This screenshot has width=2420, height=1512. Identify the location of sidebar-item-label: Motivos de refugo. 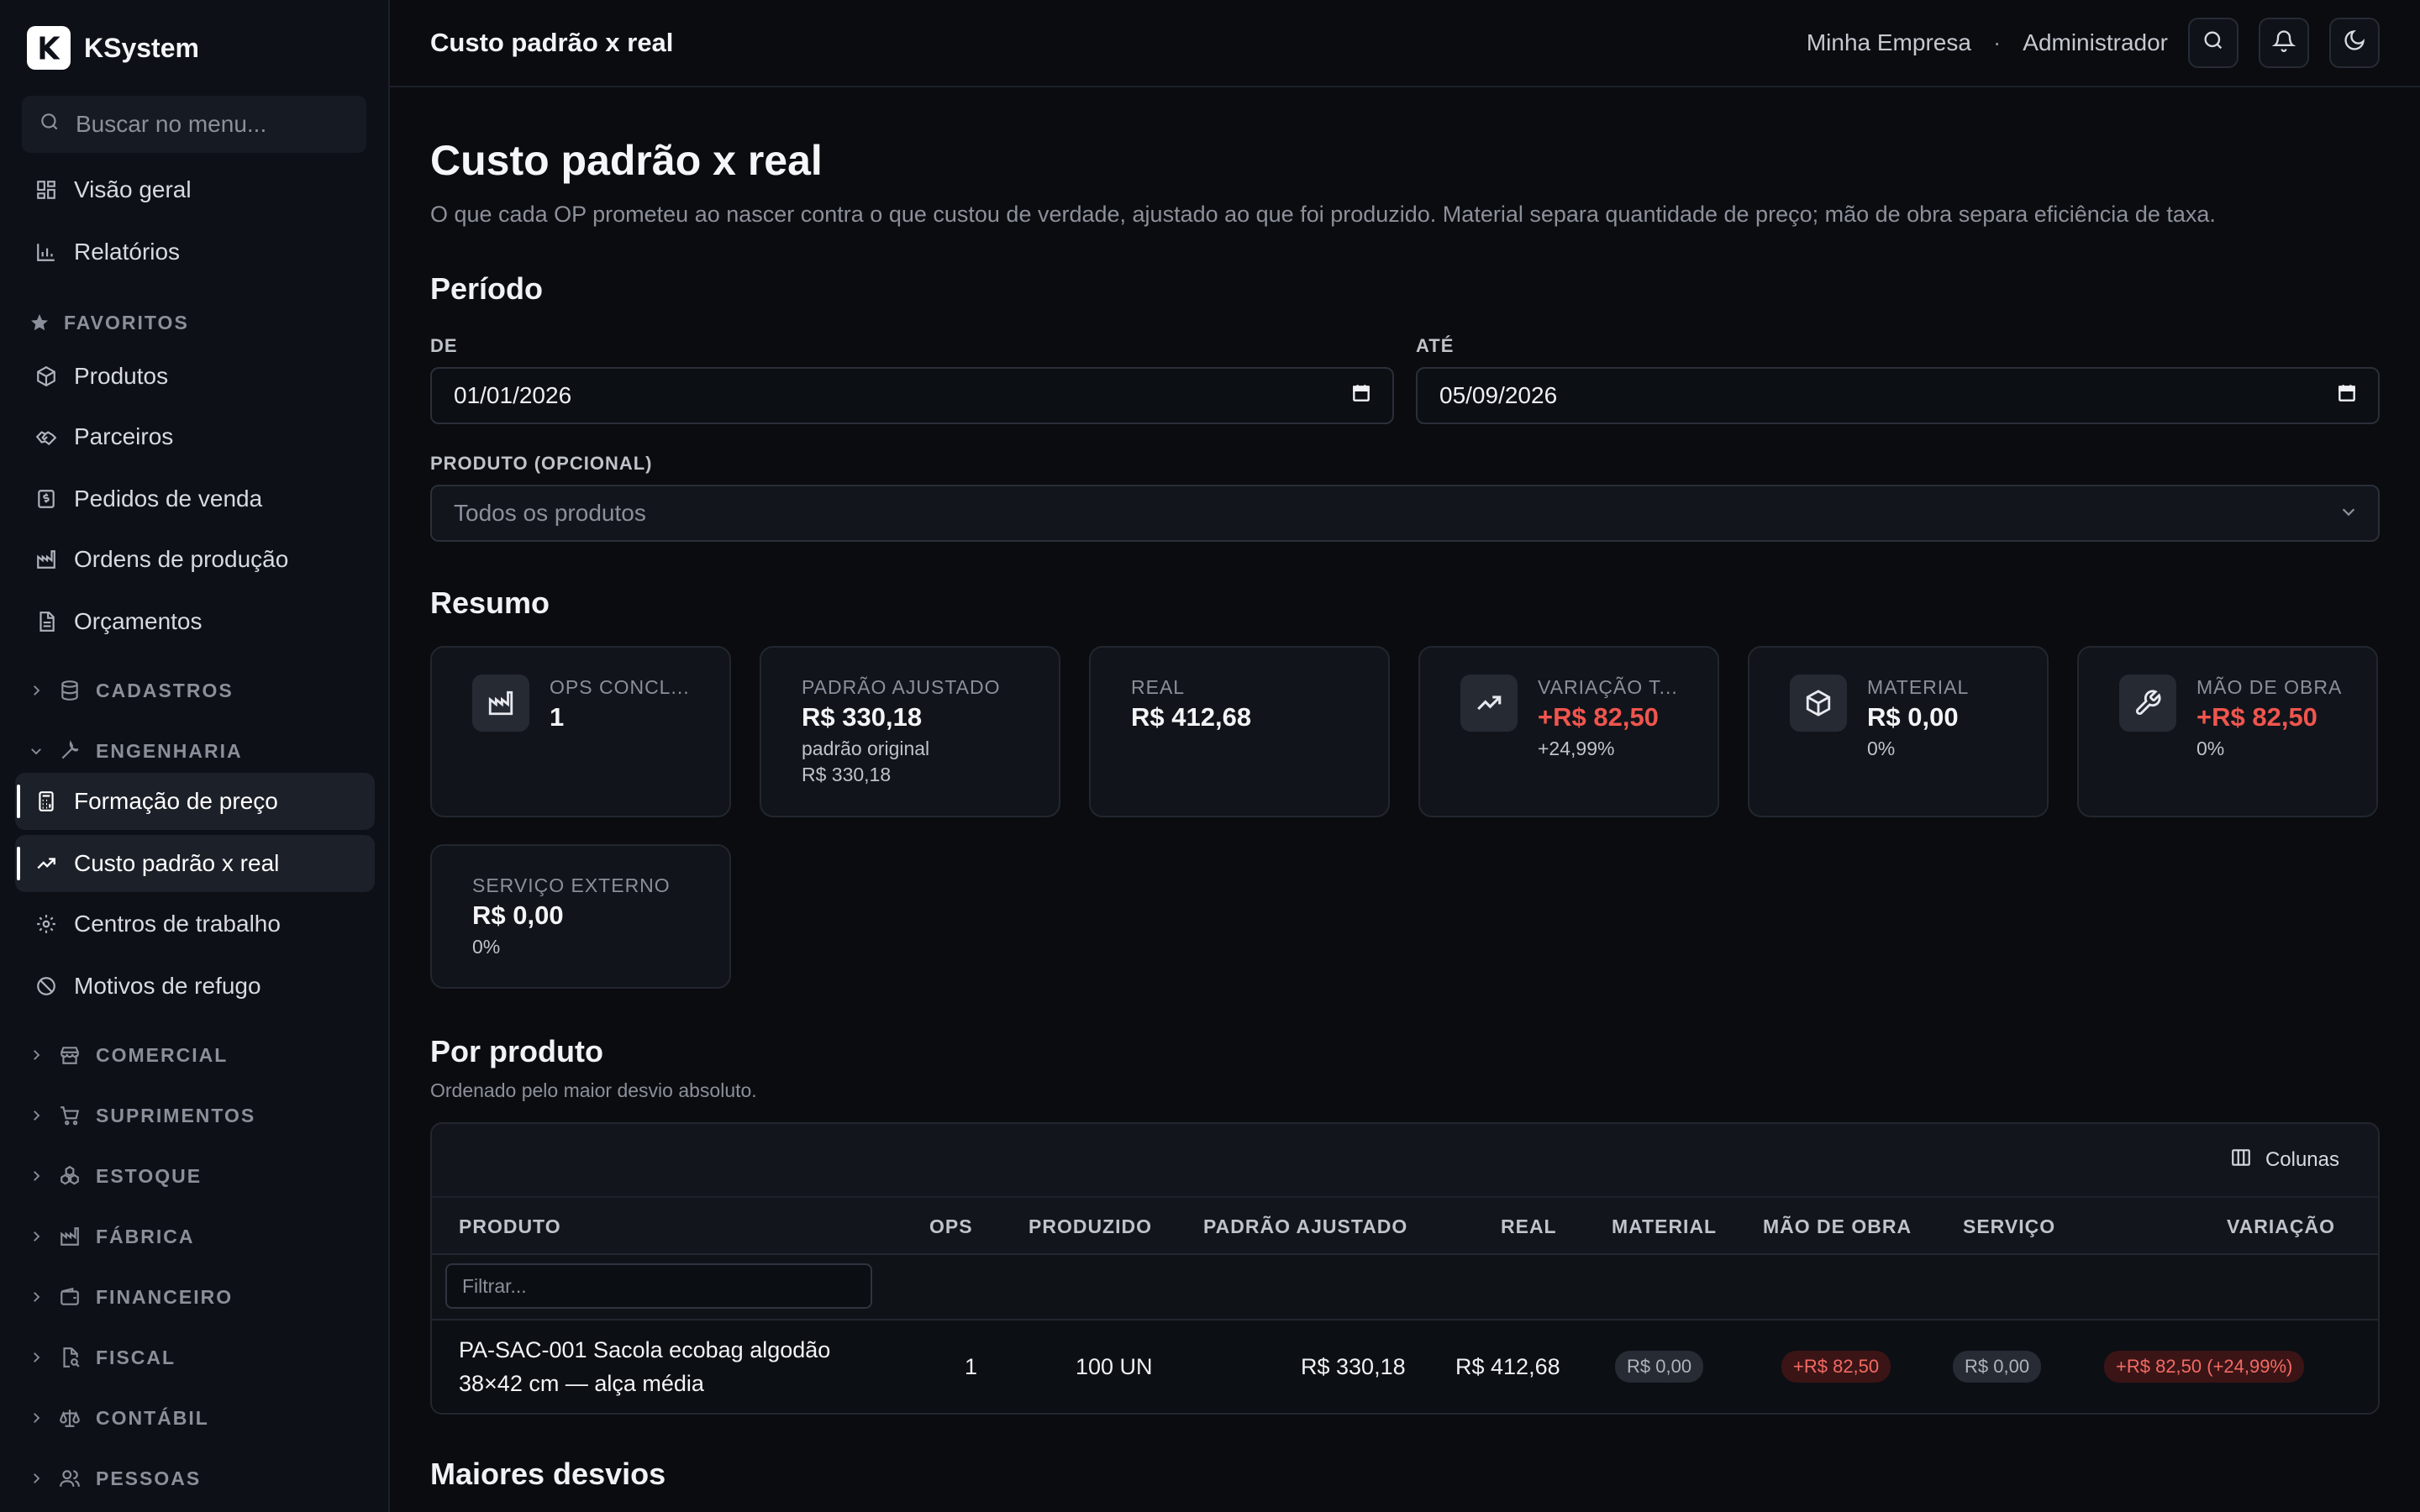
(167, 986).